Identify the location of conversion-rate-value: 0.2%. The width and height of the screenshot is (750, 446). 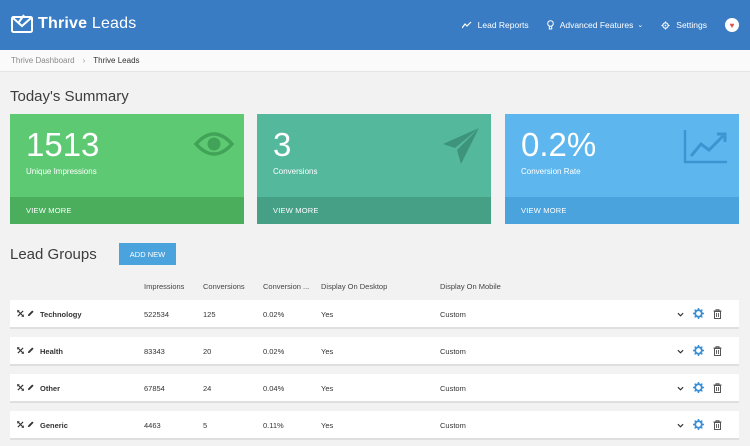
(559, 144).